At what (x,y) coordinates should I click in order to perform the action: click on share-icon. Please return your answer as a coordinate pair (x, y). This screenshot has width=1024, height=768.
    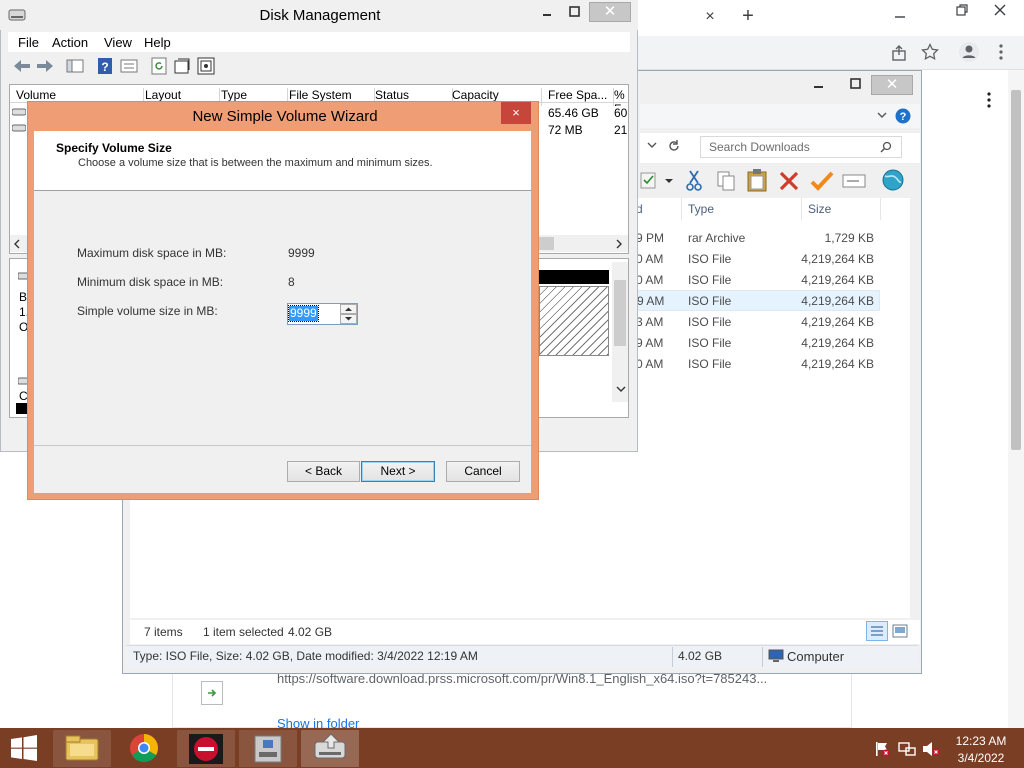
    Looking at the image, I should click on (899, 53).